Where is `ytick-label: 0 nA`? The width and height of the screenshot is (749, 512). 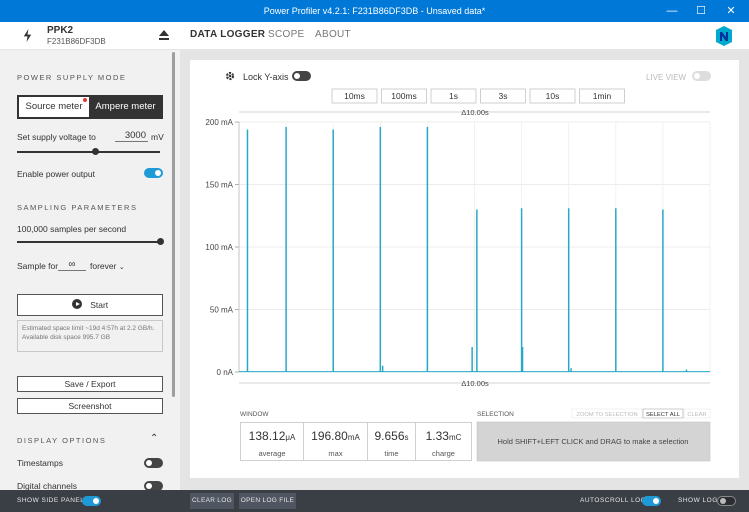 ytick-label: 0 nA is located at coordinates (225, 372).